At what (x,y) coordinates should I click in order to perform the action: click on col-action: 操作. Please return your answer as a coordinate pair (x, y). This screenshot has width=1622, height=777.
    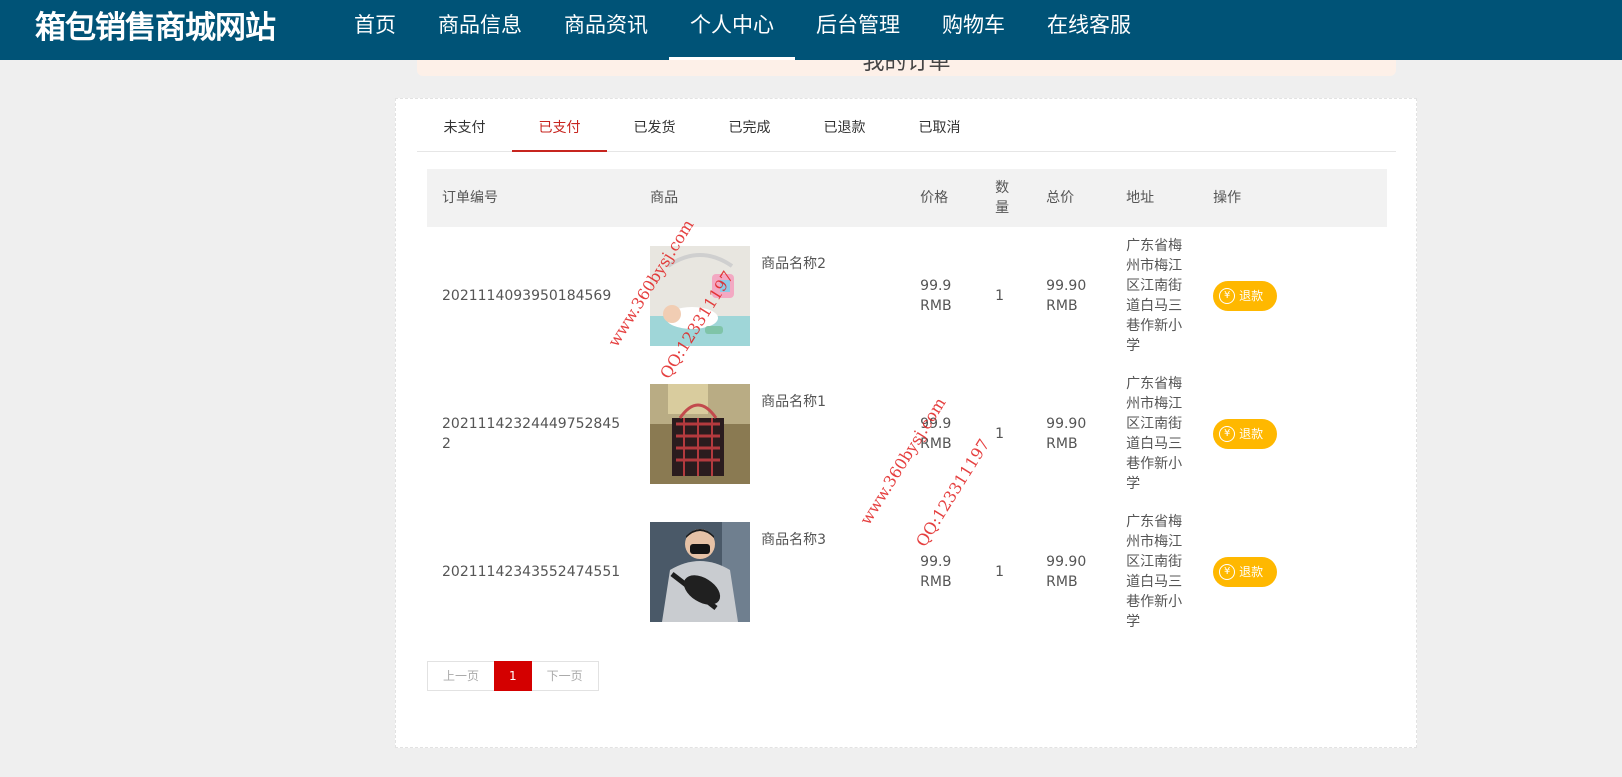
    Looking at the image, I should click on (1227, 198).